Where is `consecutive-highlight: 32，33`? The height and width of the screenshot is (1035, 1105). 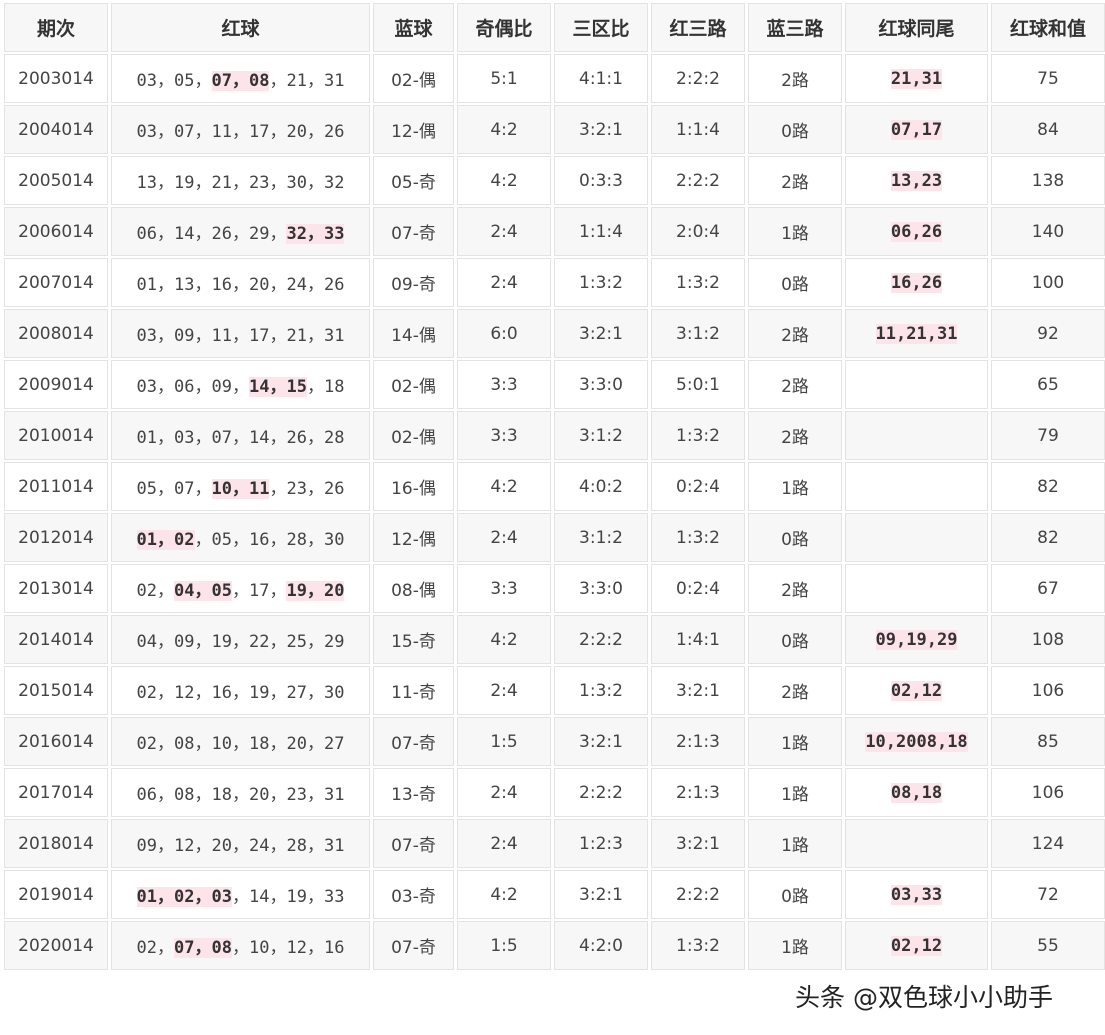
consecutive-highlight: 32，33 is located at coordinates (315, 234).